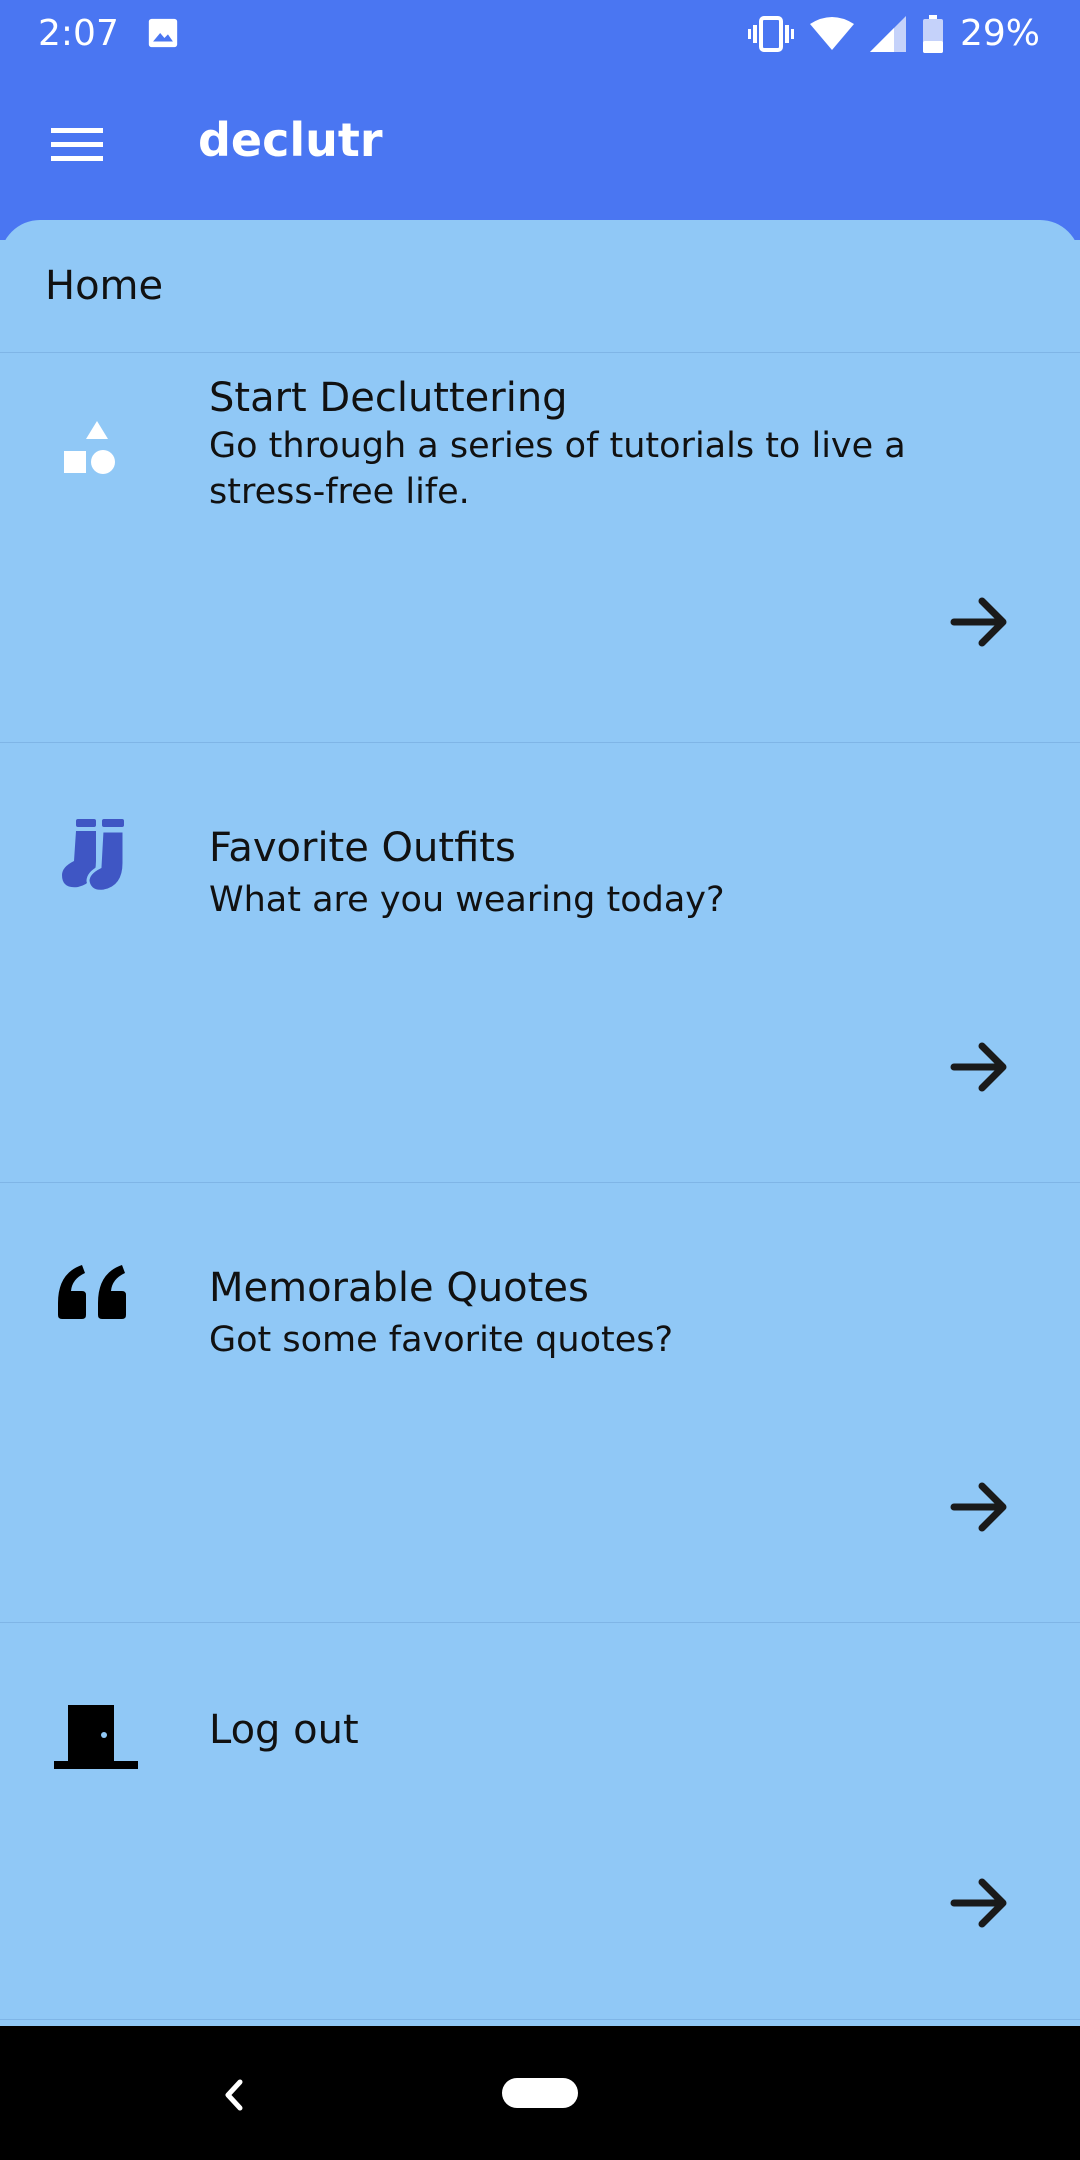  What do you see at coordinates (604, 1730) in the screenshot?
I see `card-text: Log out` at bounding box center [604, 1730].